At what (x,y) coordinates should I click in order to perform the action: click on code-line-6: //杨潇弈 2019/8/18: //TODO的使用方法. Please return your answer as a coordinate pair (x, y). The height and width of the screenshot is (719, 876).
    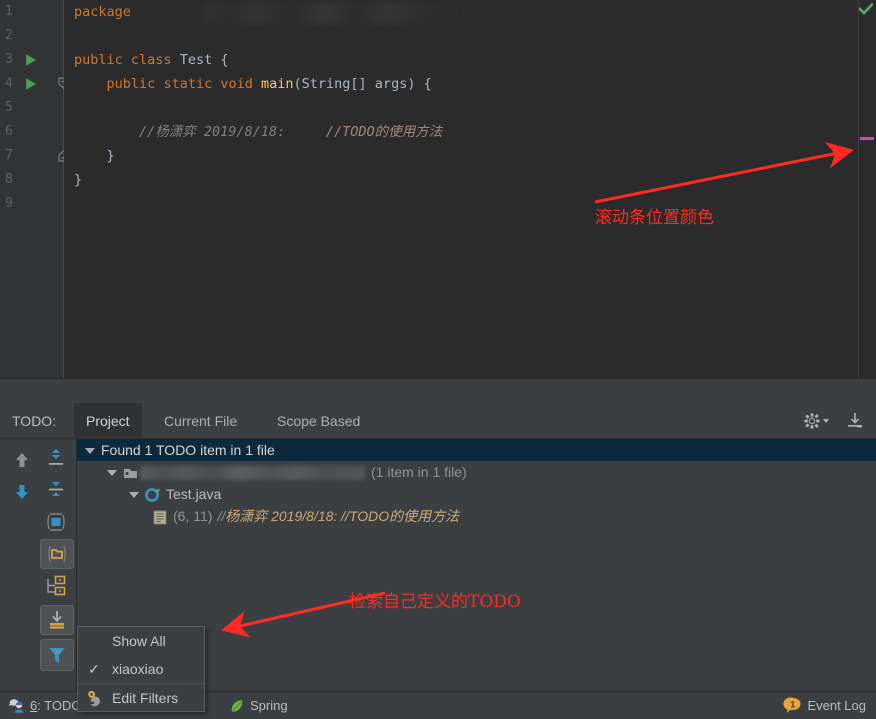
    Looking at the image, I should click on (461, 132).